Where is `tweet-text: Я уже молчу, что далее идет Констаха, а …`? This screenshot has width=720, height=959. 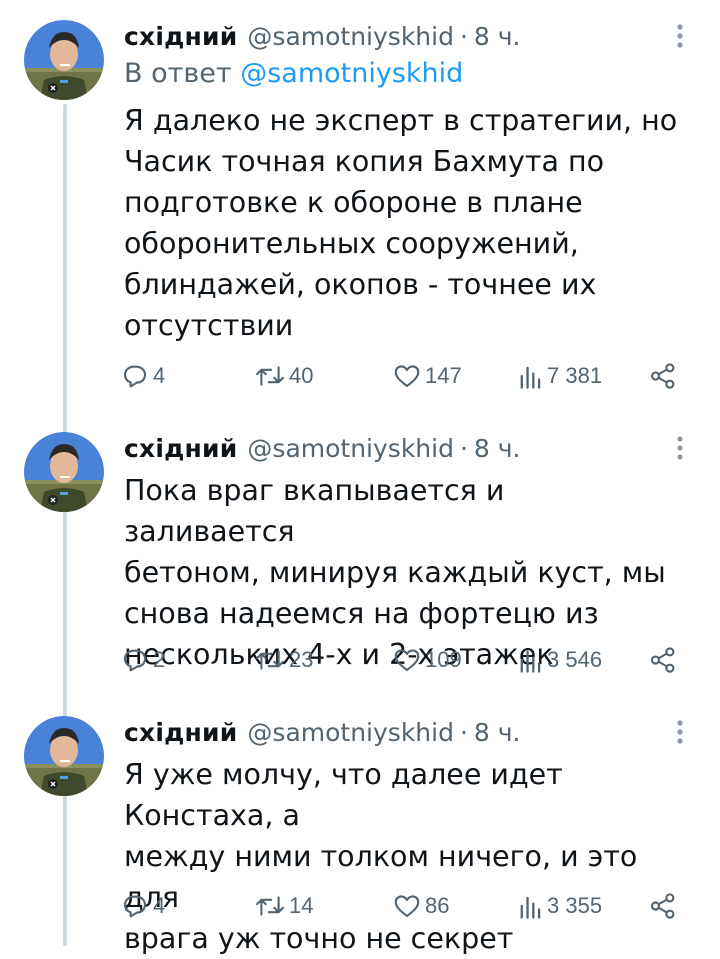 tweet-text: Я уже молчу, что далее идет Констаха, а … is located at coordinates (381, 856).